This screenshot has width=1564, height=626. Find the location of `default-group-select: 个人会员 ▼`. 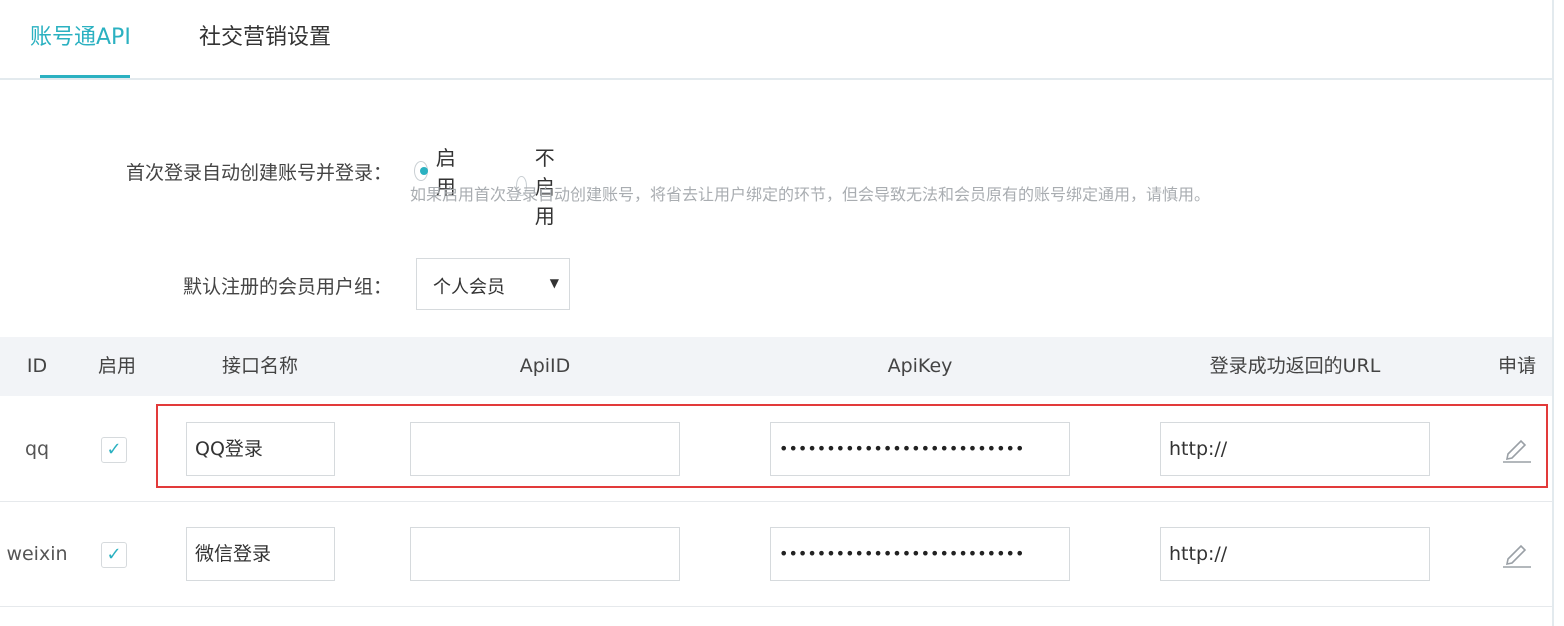

default-group-select: 个人会员 ▼ is located at coordinates (493, 284).